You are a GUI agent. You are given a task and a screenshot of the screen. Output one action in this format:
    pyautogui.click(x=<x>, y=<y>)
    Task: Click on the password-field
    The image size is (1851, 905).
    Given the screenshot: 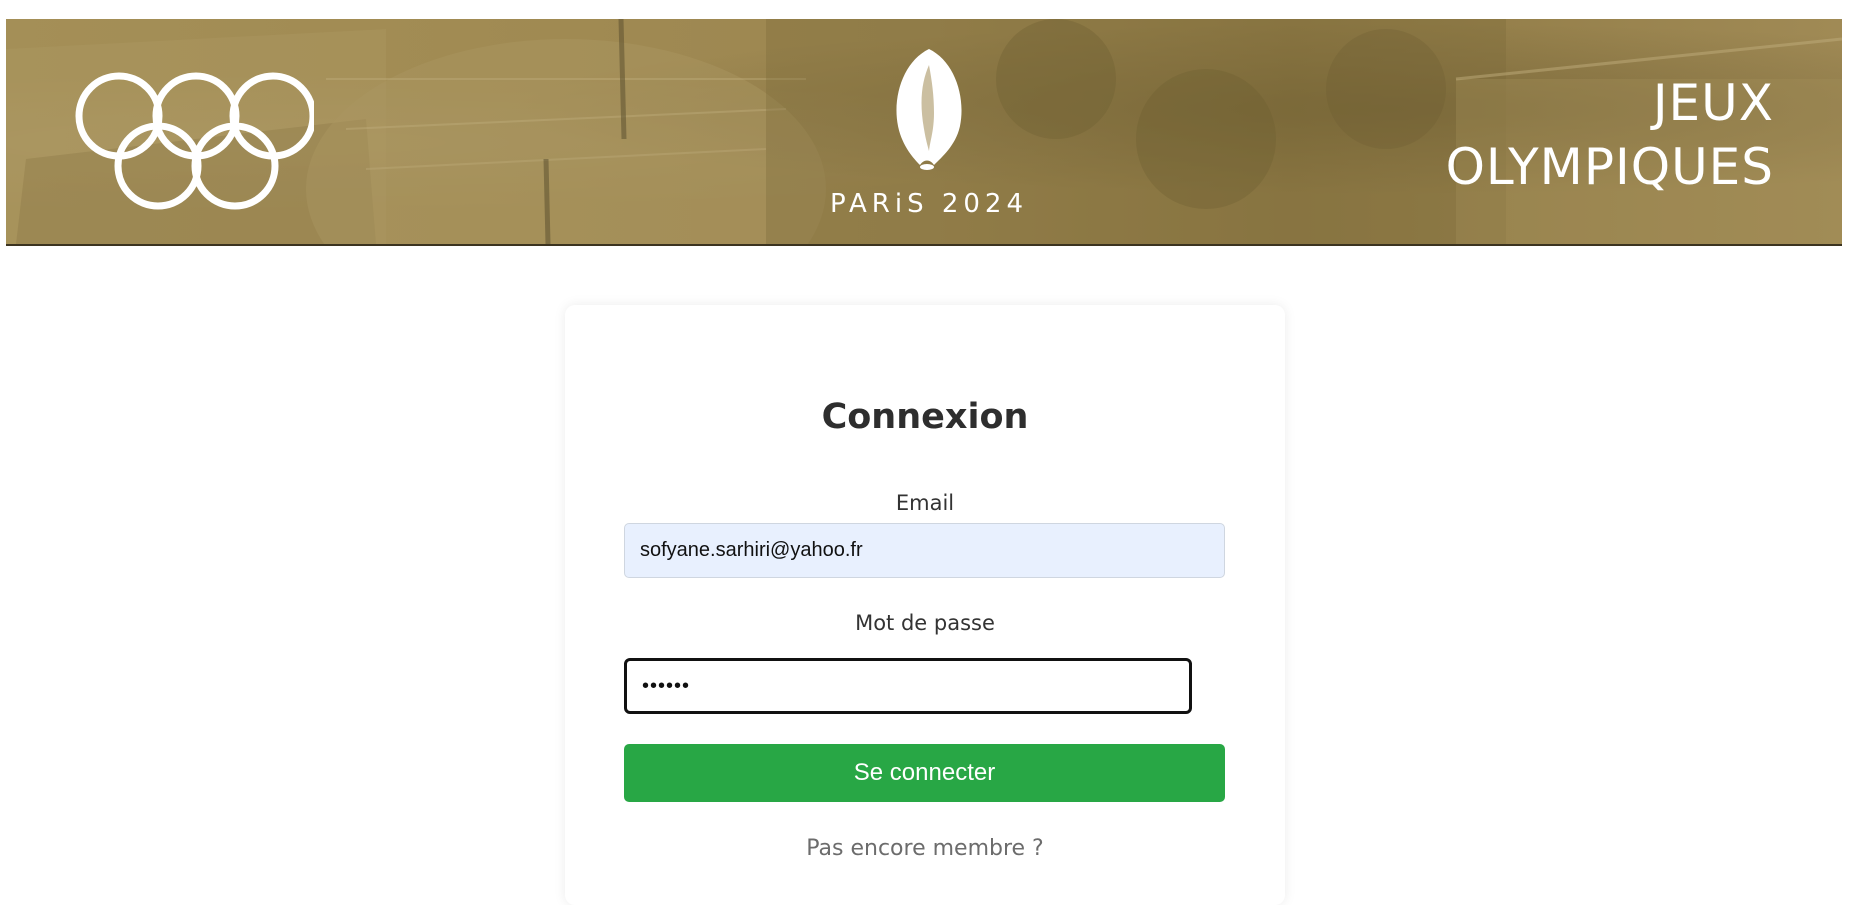 What is the action you would take?
    pyautogui.click(x=908, y=686)
    